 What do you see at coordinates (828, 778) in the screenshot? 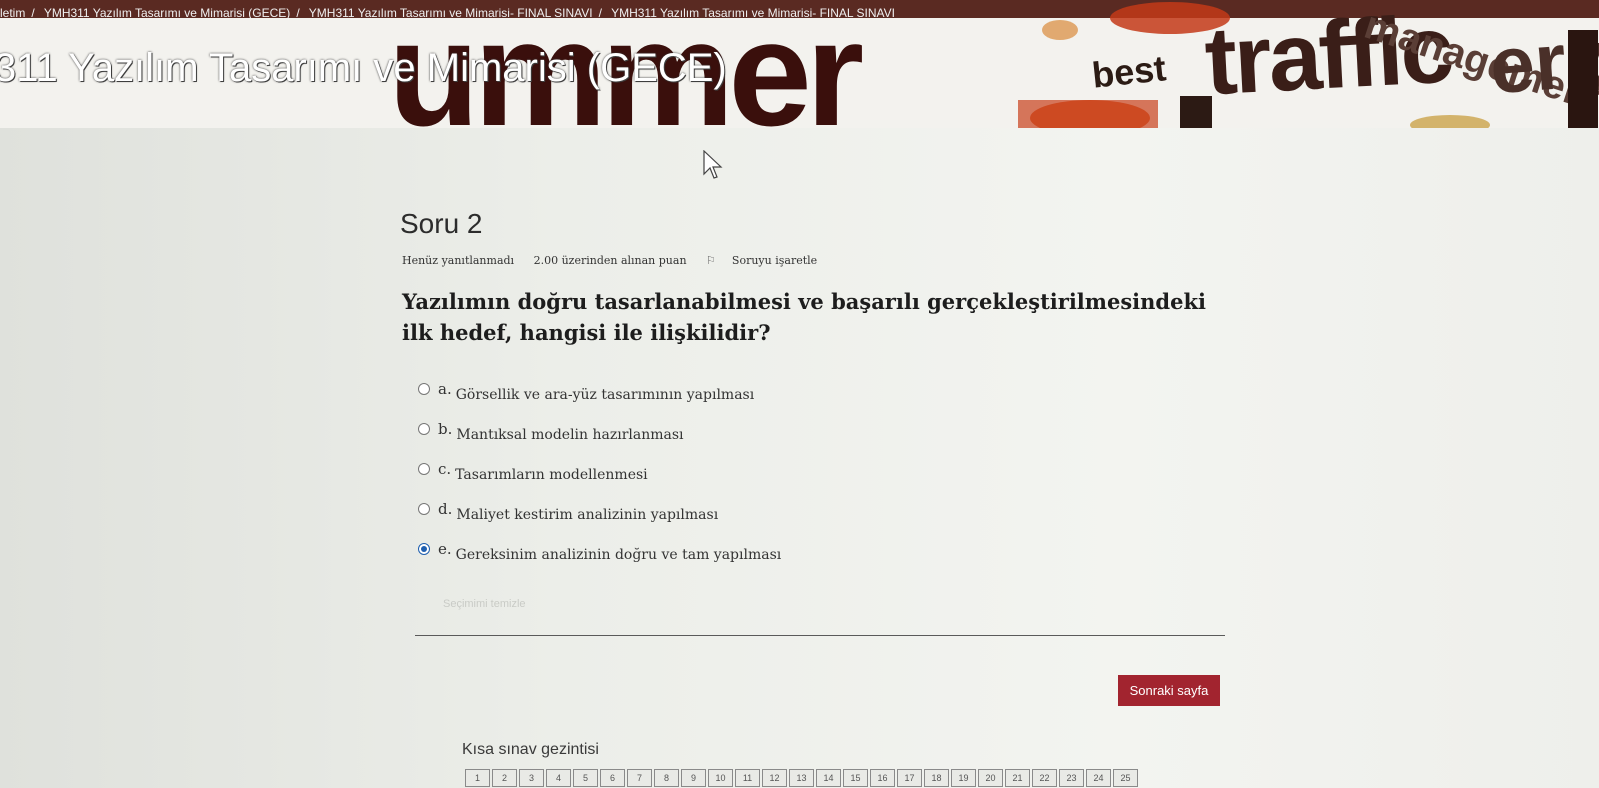
I see `quiz-nav-button: 14` at bounding box center [828, 778].